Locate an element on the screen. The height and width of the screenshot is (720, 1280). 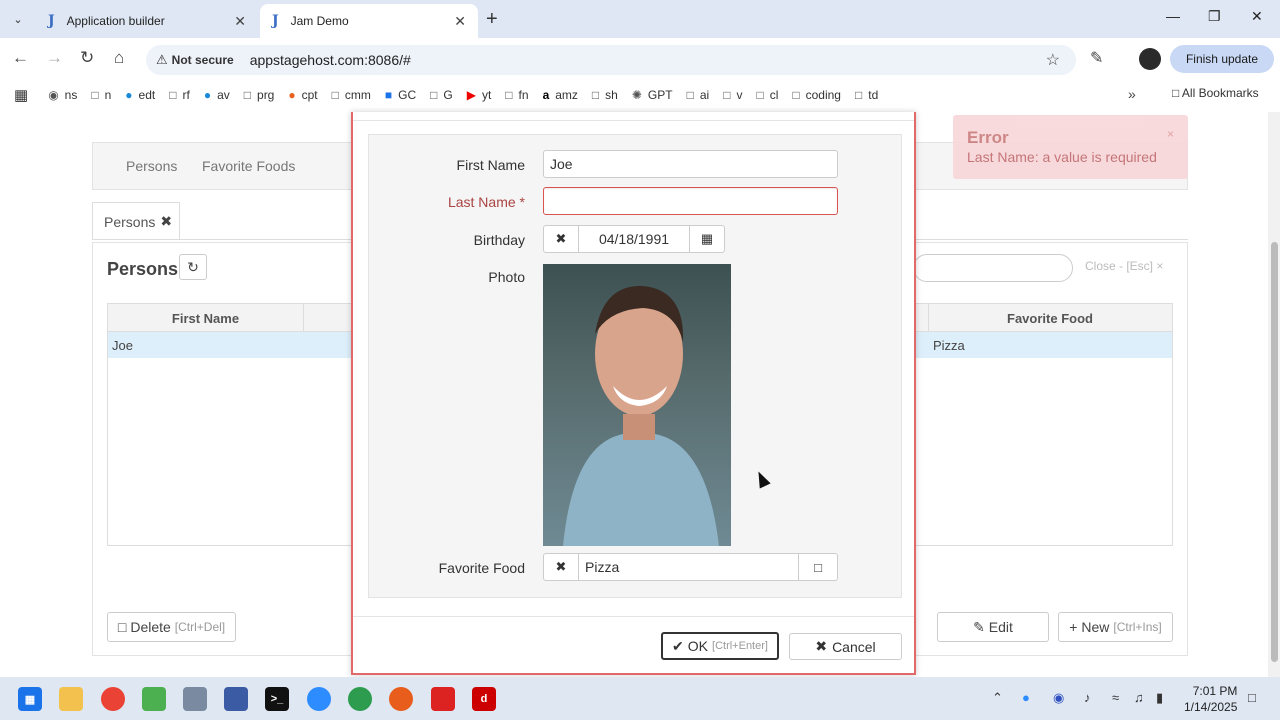
new-tab-icon: + is located at coordinates (492, 19).